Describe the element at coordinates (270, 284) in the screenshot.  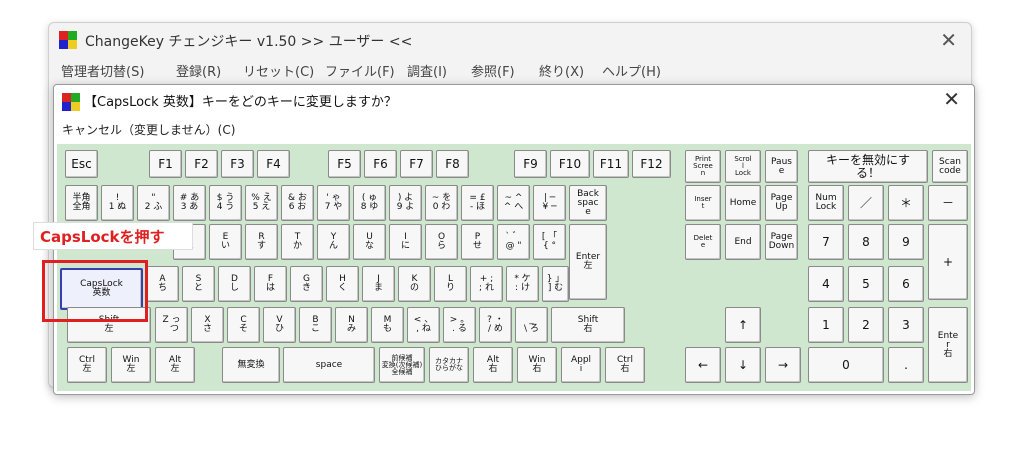
I see `key-f: F は` at that location.